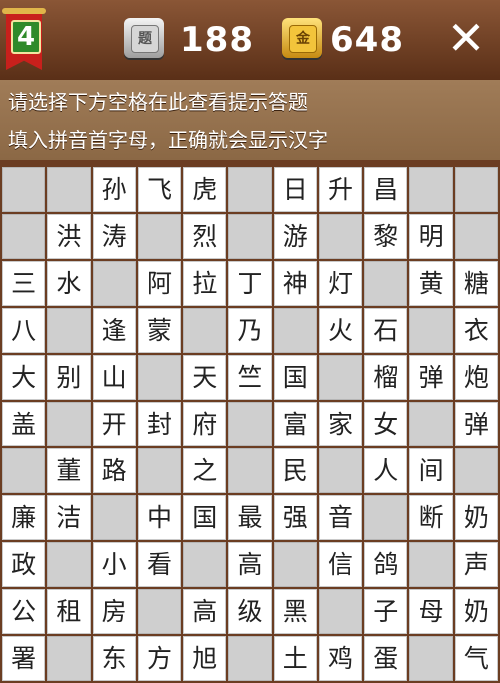 The width and height of the screenshot is (500, 683). I want to click on grid-cell: 开, so click(114, 424).